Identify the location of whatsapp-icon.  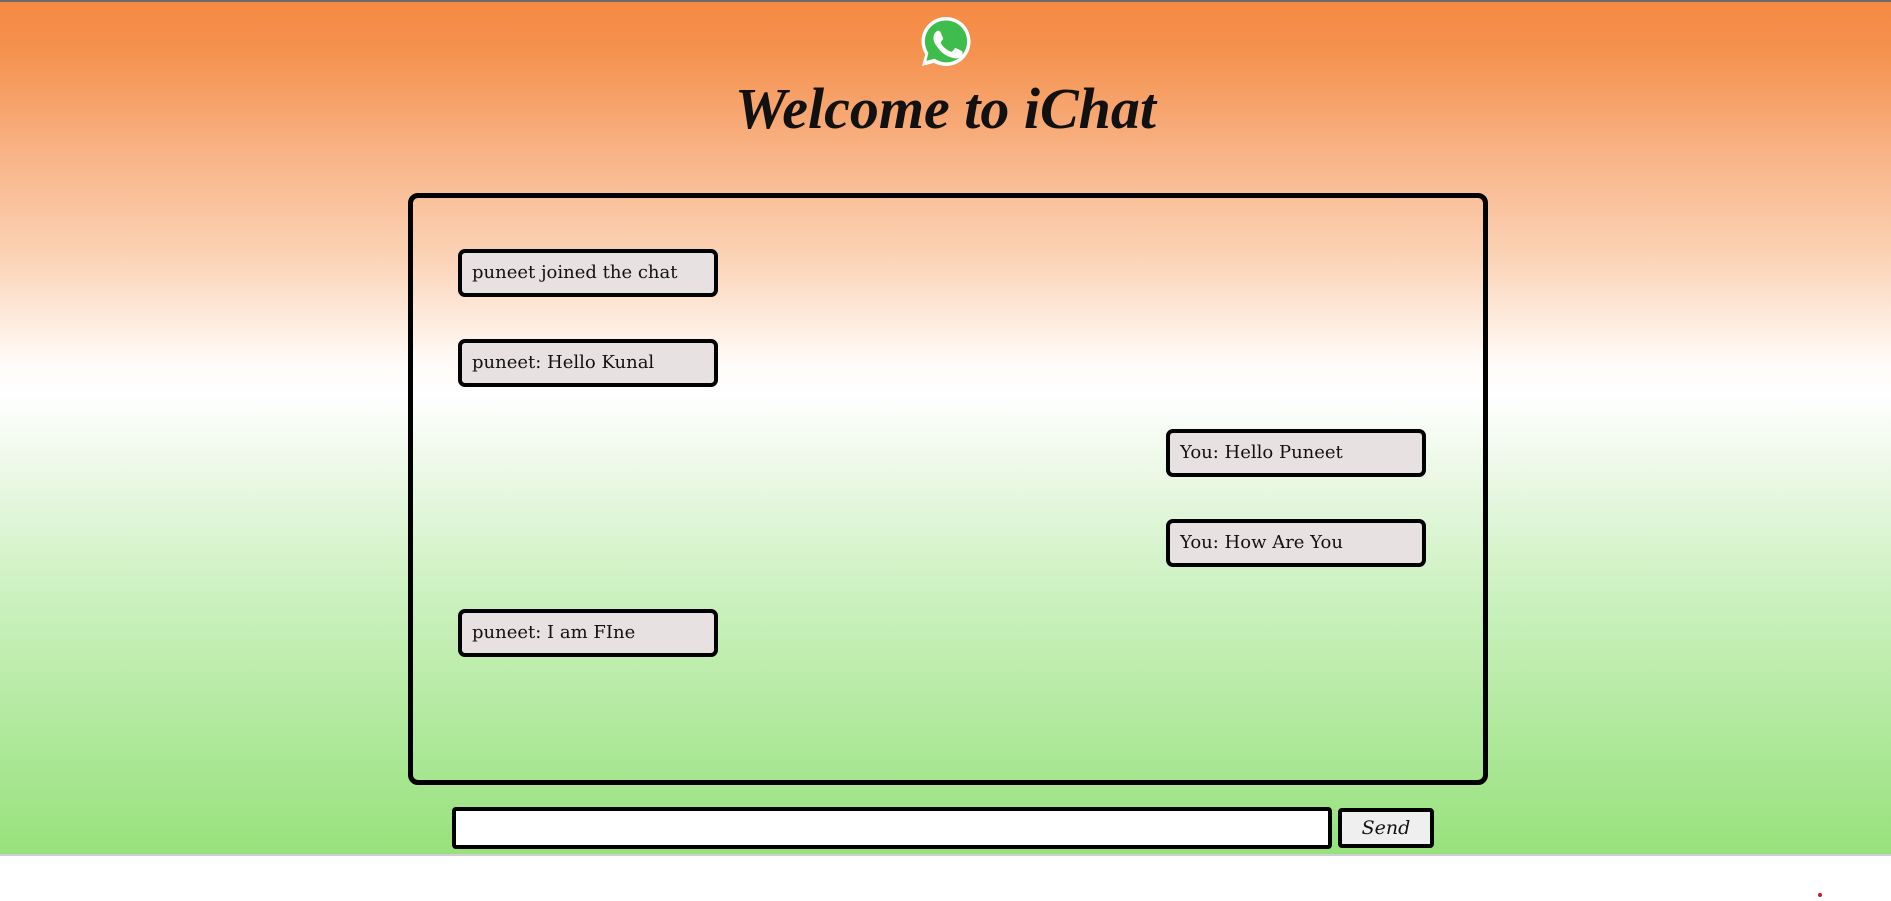
(946, 42).